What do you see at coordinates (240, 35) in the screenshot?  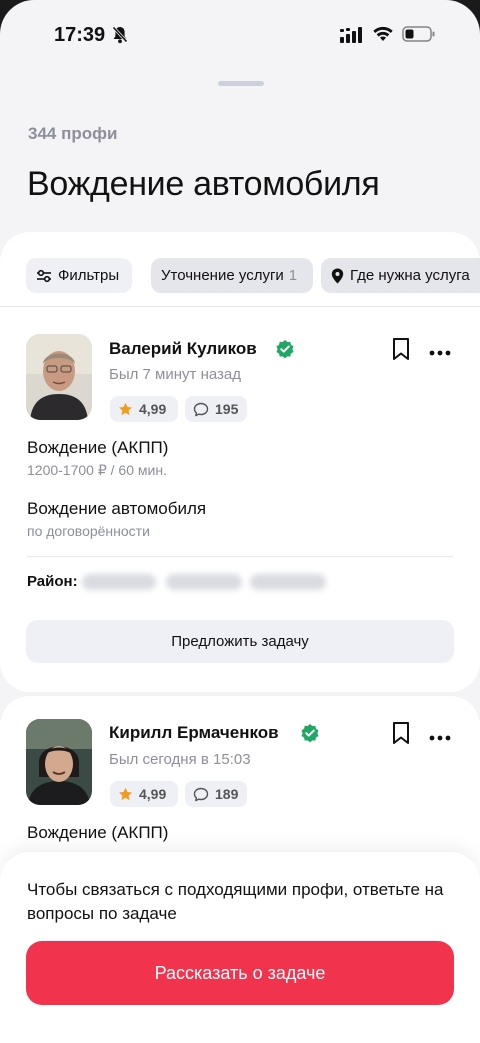 I see `status-bar: 17:39` at bounding box center [240, 35].